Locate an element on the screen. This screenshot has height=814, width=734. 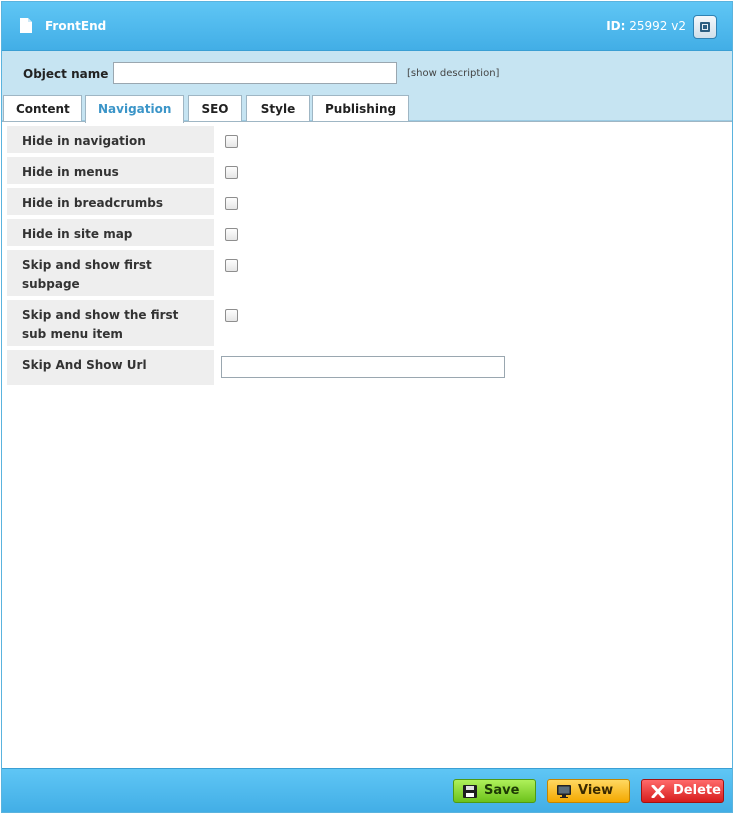
view-button: View is located at coordinates (588, 791).